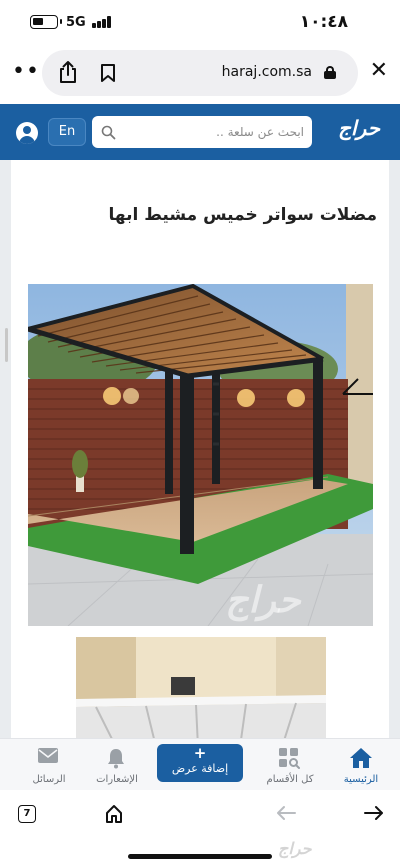 This screenshot has height=865, width=400. I want to click on nav-home-label: الرئيسية, so click(361, 779).